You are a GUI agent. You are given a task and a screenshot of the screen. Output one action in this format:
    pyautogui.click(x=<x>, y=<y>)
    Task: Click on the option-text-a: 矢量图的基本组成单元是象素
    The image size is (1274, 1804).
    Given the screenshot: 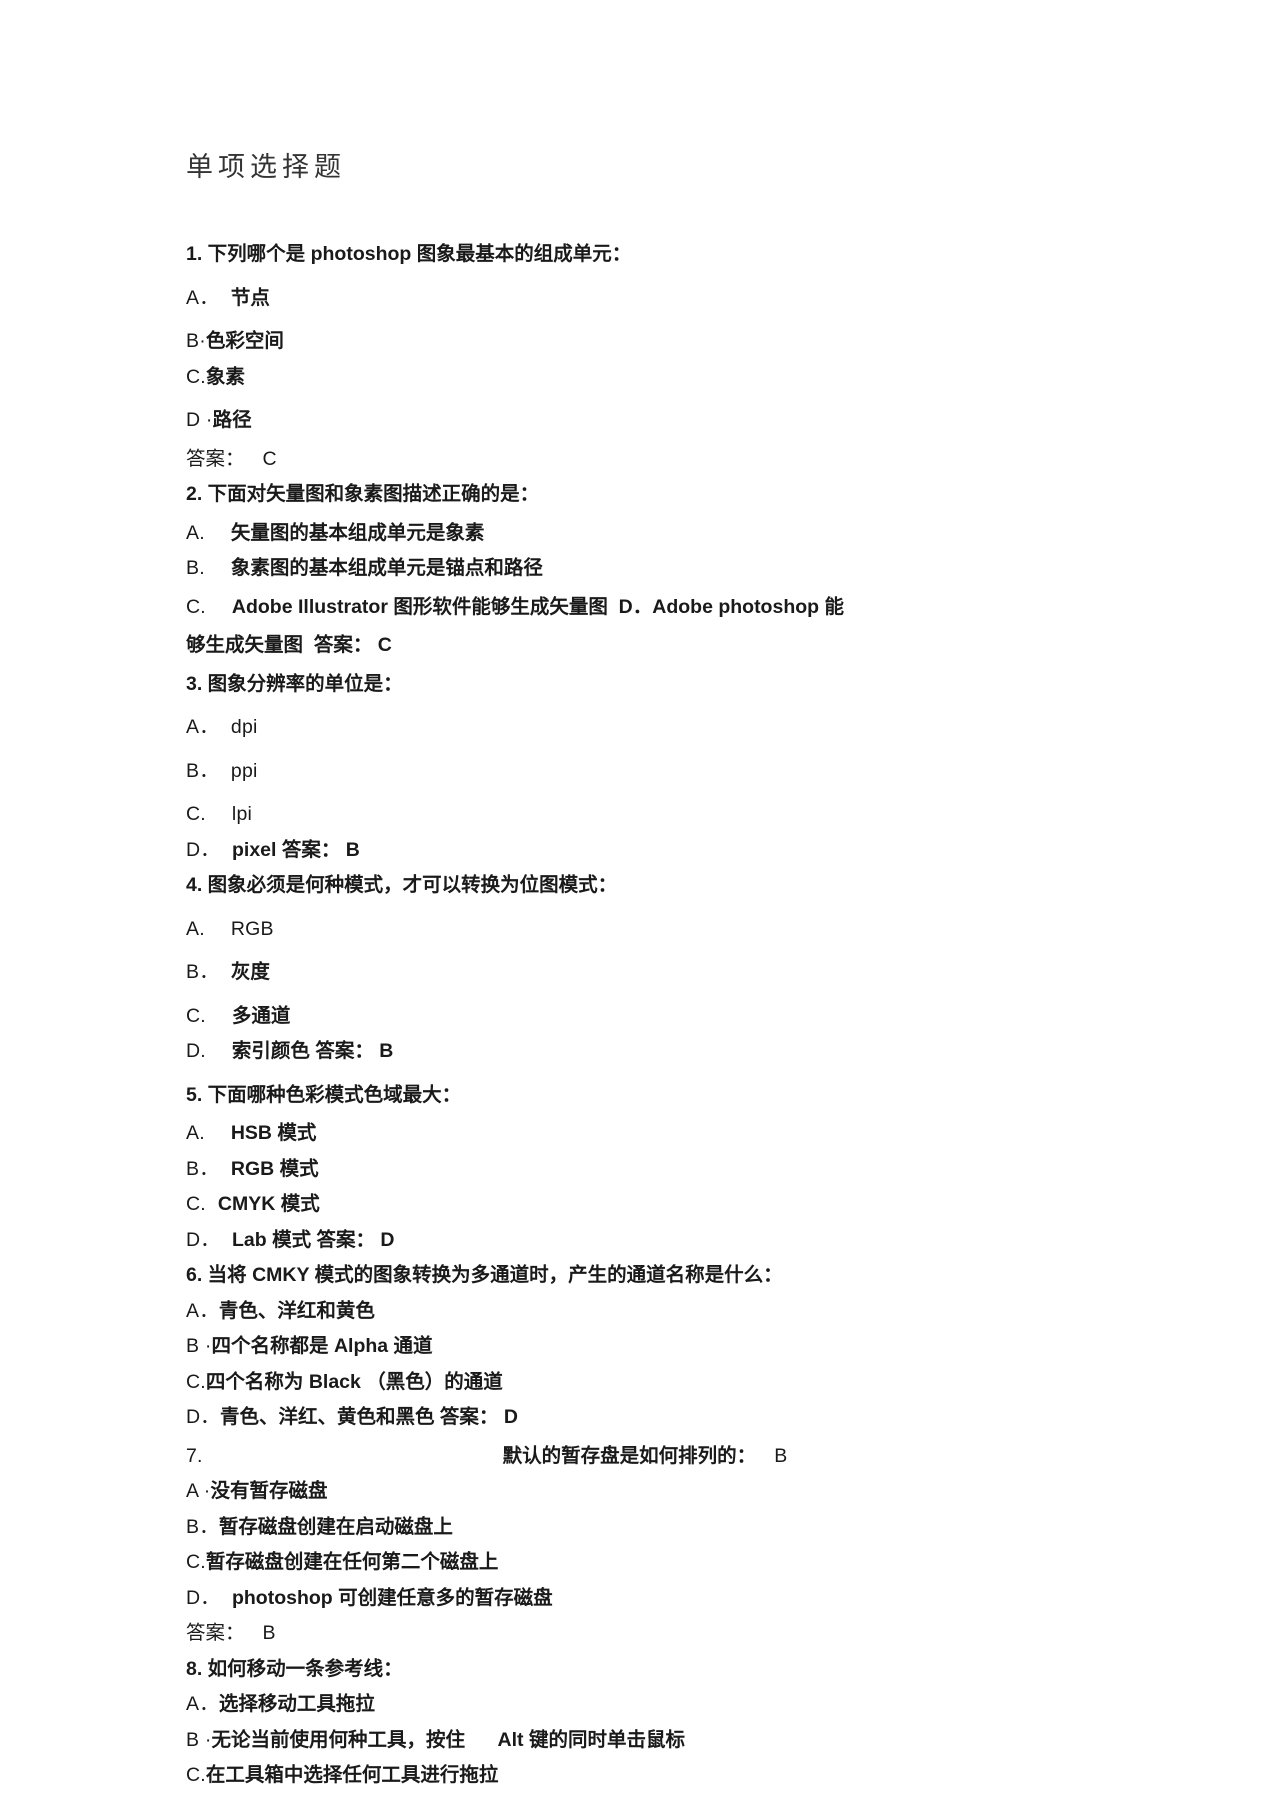 What is the action you would take?
    pyautogui.click(x=357, y=532)
    